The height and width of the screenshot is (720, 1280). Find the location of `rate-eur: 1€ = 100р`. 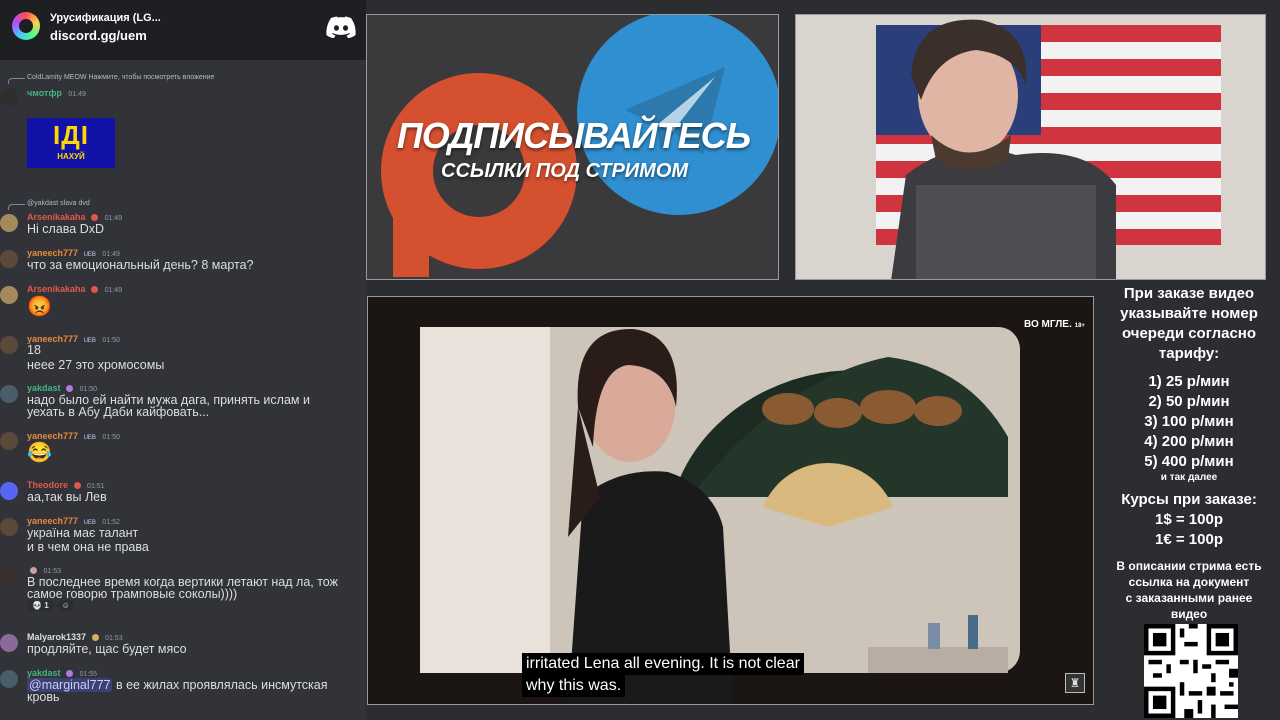

rate-eur: 1€ = 100р is located at coordinates (1189, 539).